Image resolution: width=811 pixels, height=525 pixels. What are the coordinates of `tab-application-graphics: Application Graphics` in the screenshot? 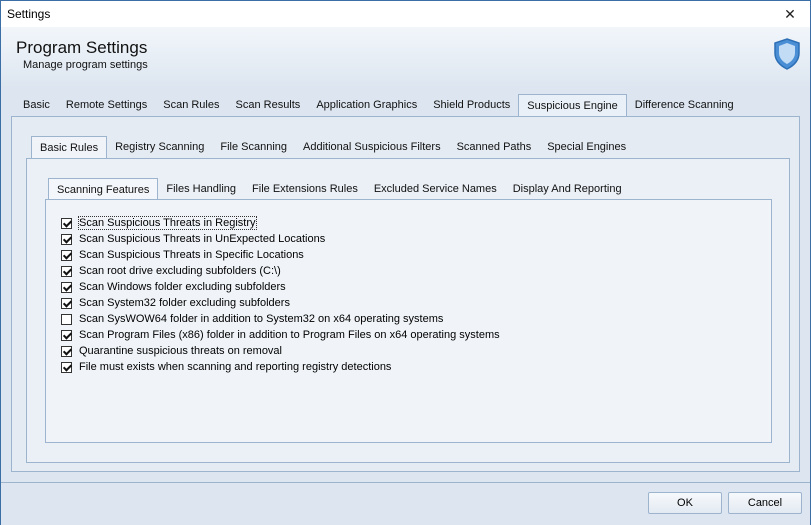 It's located at (366, 105).